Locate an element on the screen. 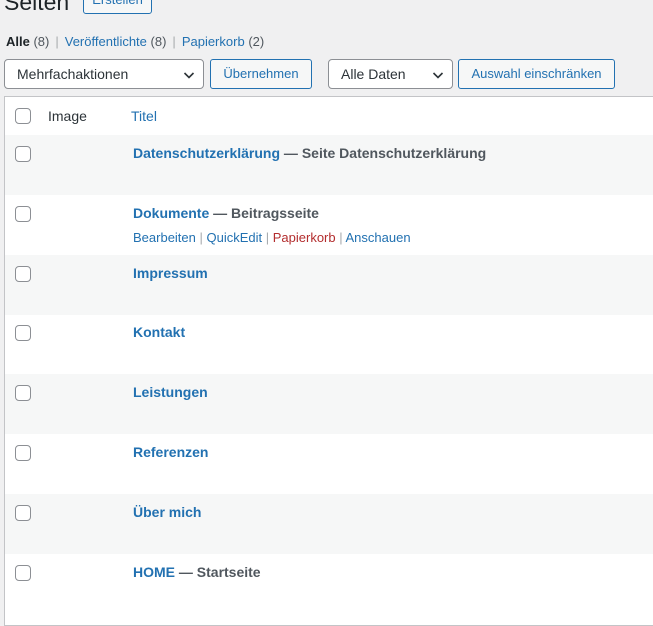 This screenshot has width=653, height=626. page-title-link: Leistungen is located at coordinates (170, 392).